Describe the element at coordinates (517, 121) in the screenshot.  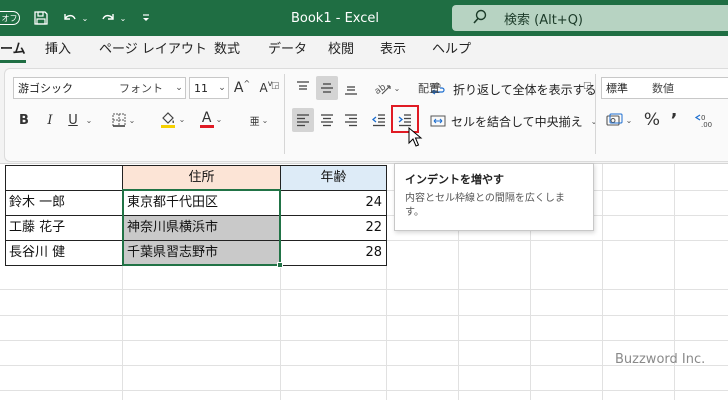
I see `merge-center-label: セルを結合して中央揃え` at that location.